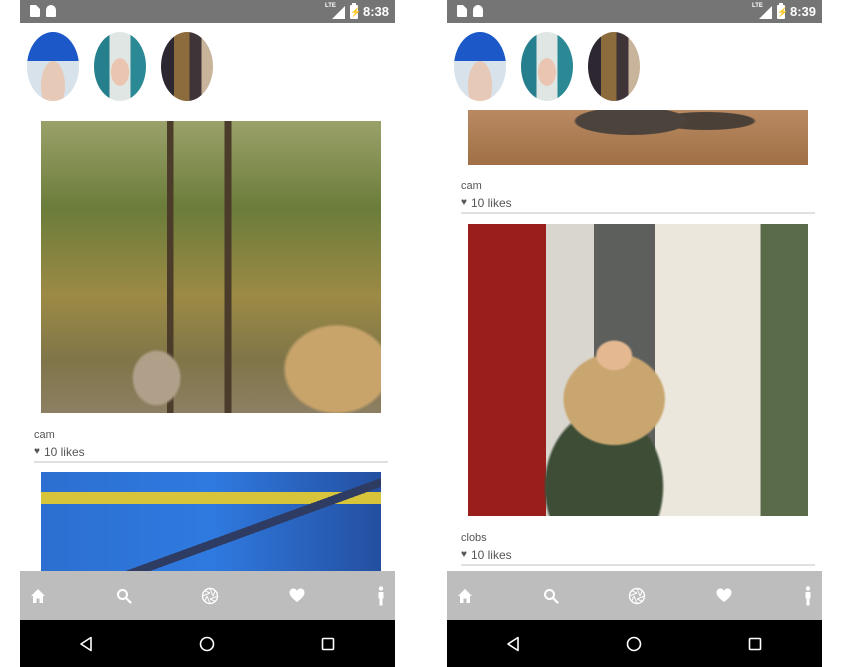 This screenshot has width=841, height=667. Describe the element at coordinates (375, 11) in the screenshot. I see `status-time: 8:38` at that location.